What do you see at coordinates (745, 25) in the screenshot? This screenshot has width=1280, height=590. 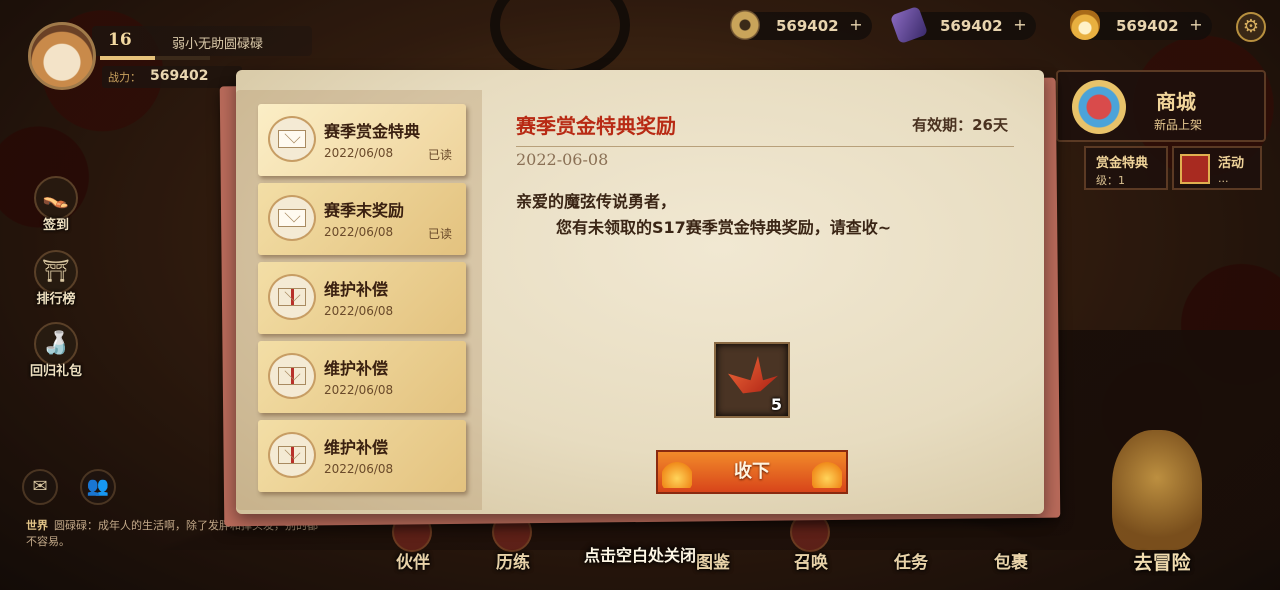 I see `coin-icon` at bounding box center [745, 25].